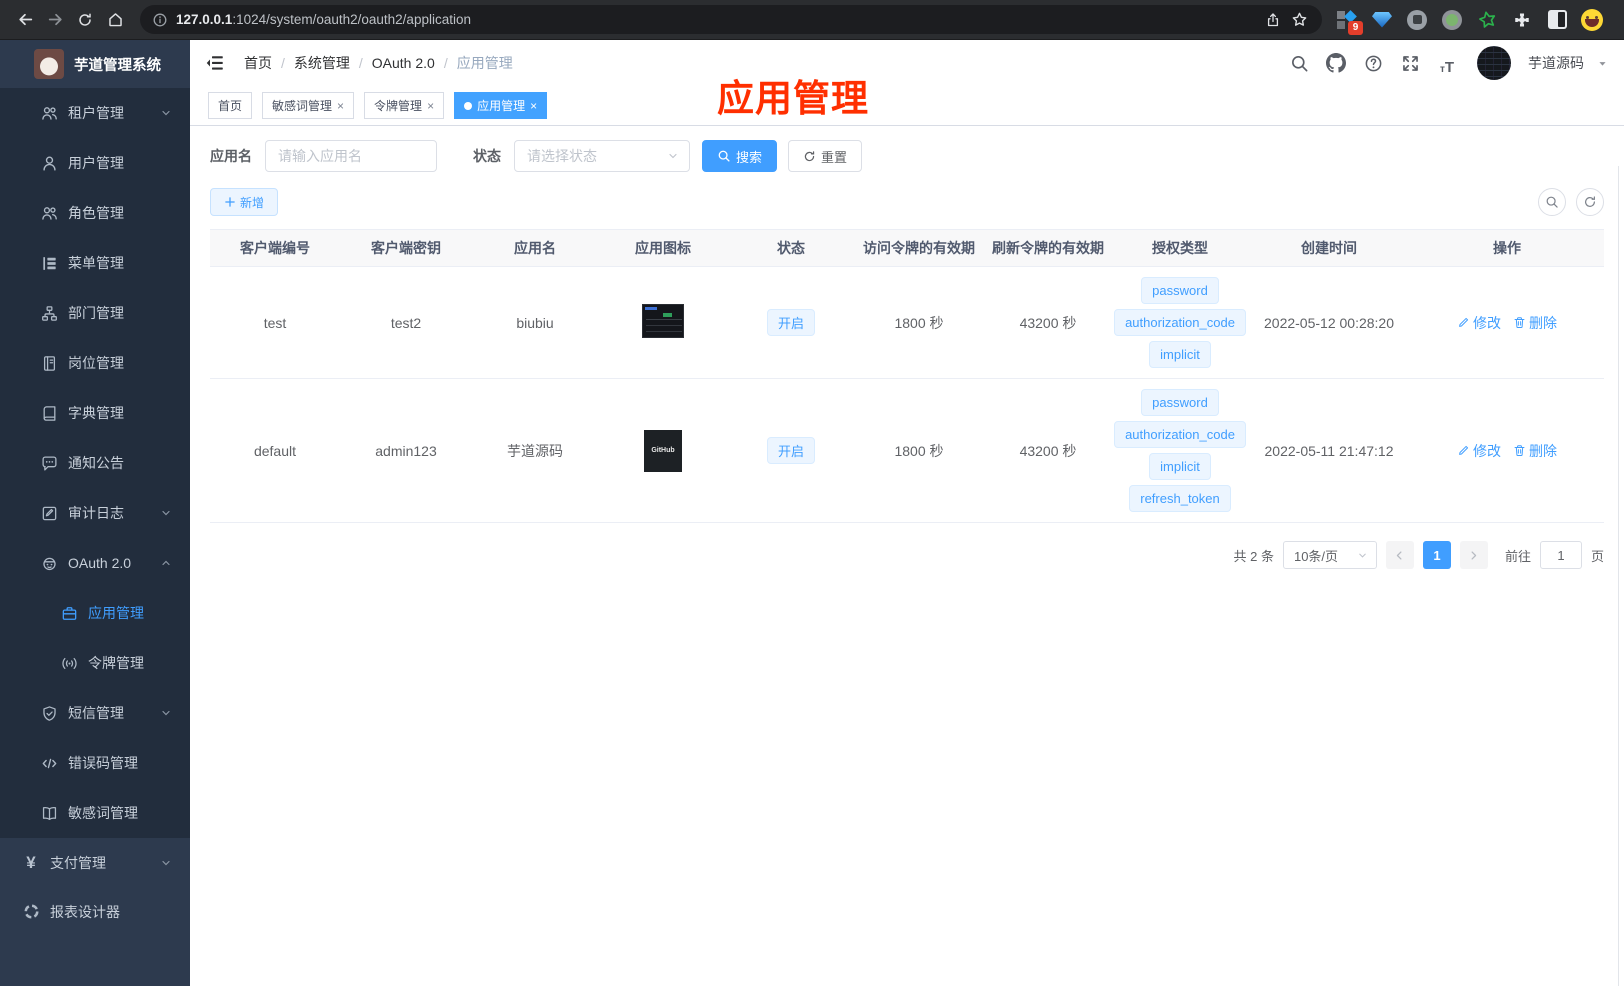  What do you see at coordinates (1557, 20) in the screenshot?
I see `side-panel-icon` at bounding box center [1557, 20].